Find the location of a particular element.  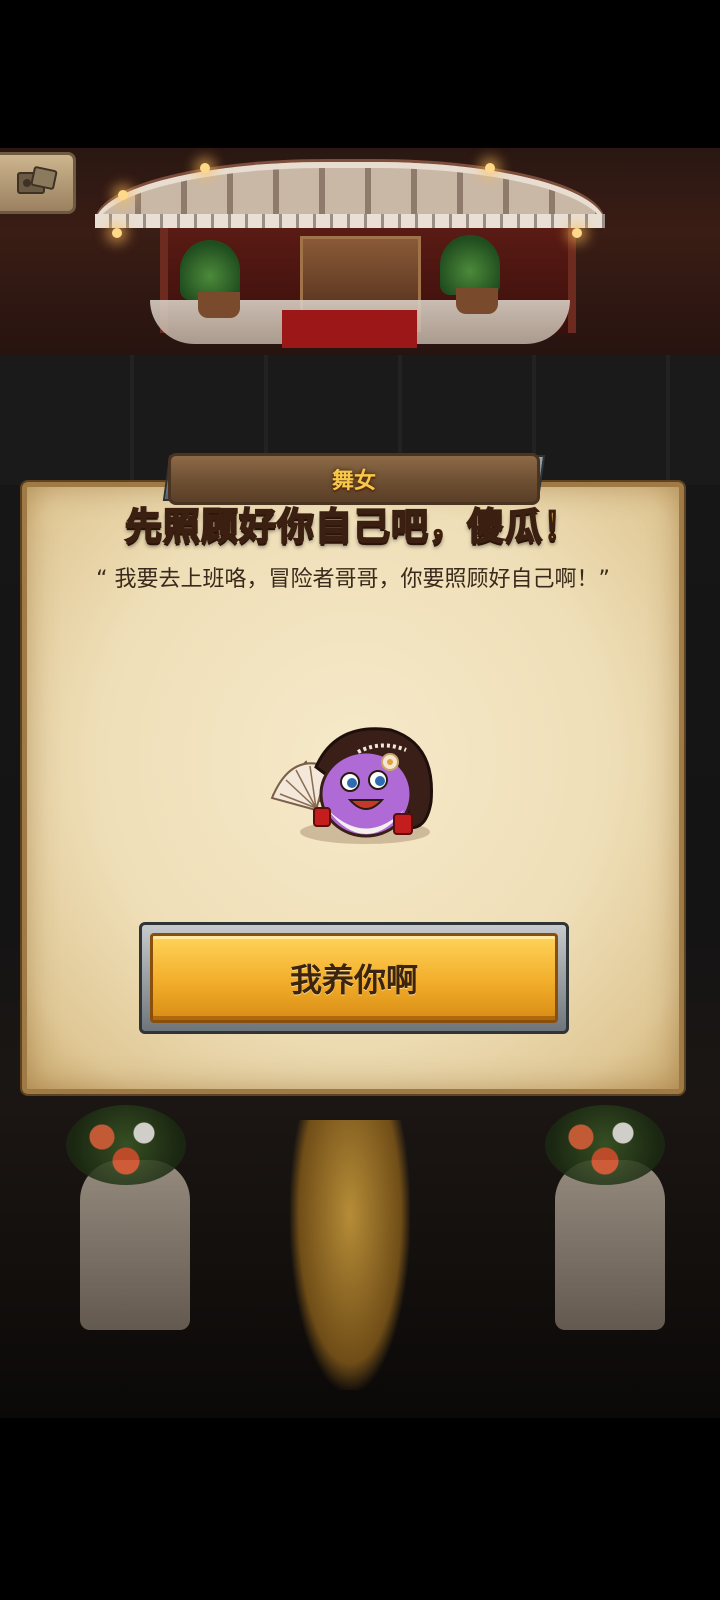

movie-ticket-icon is located at coordinates (36, 180).